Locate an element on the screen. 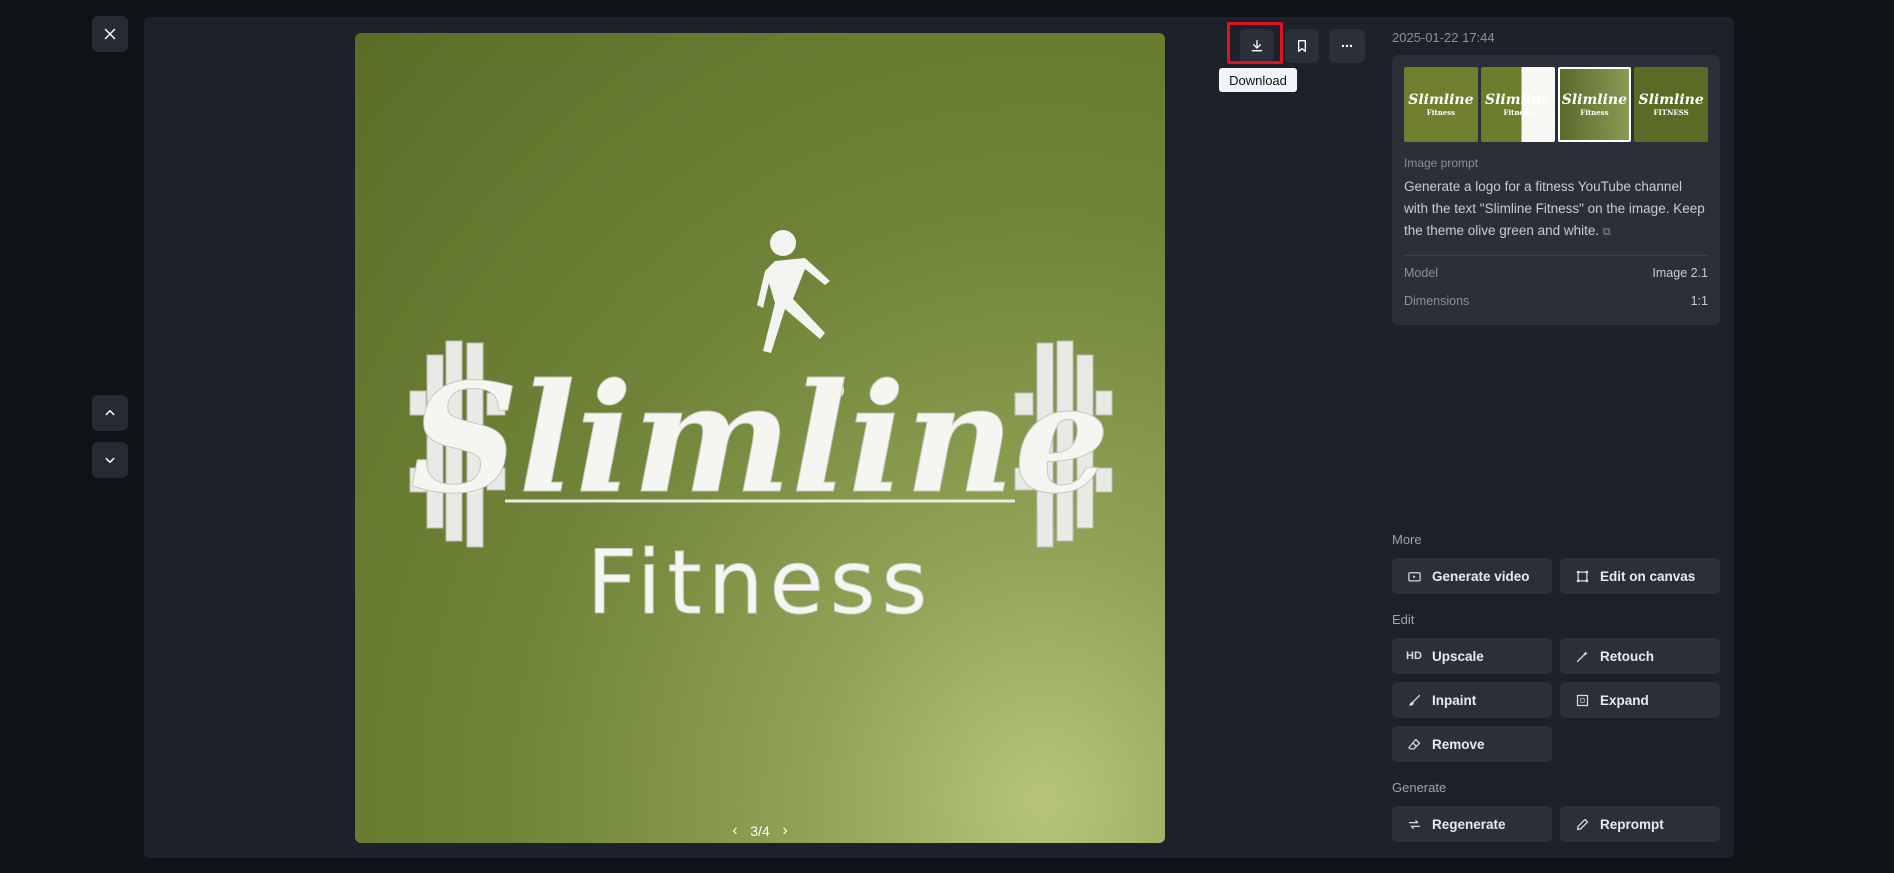  bookmark-button is located at coordinates (1302, 46).